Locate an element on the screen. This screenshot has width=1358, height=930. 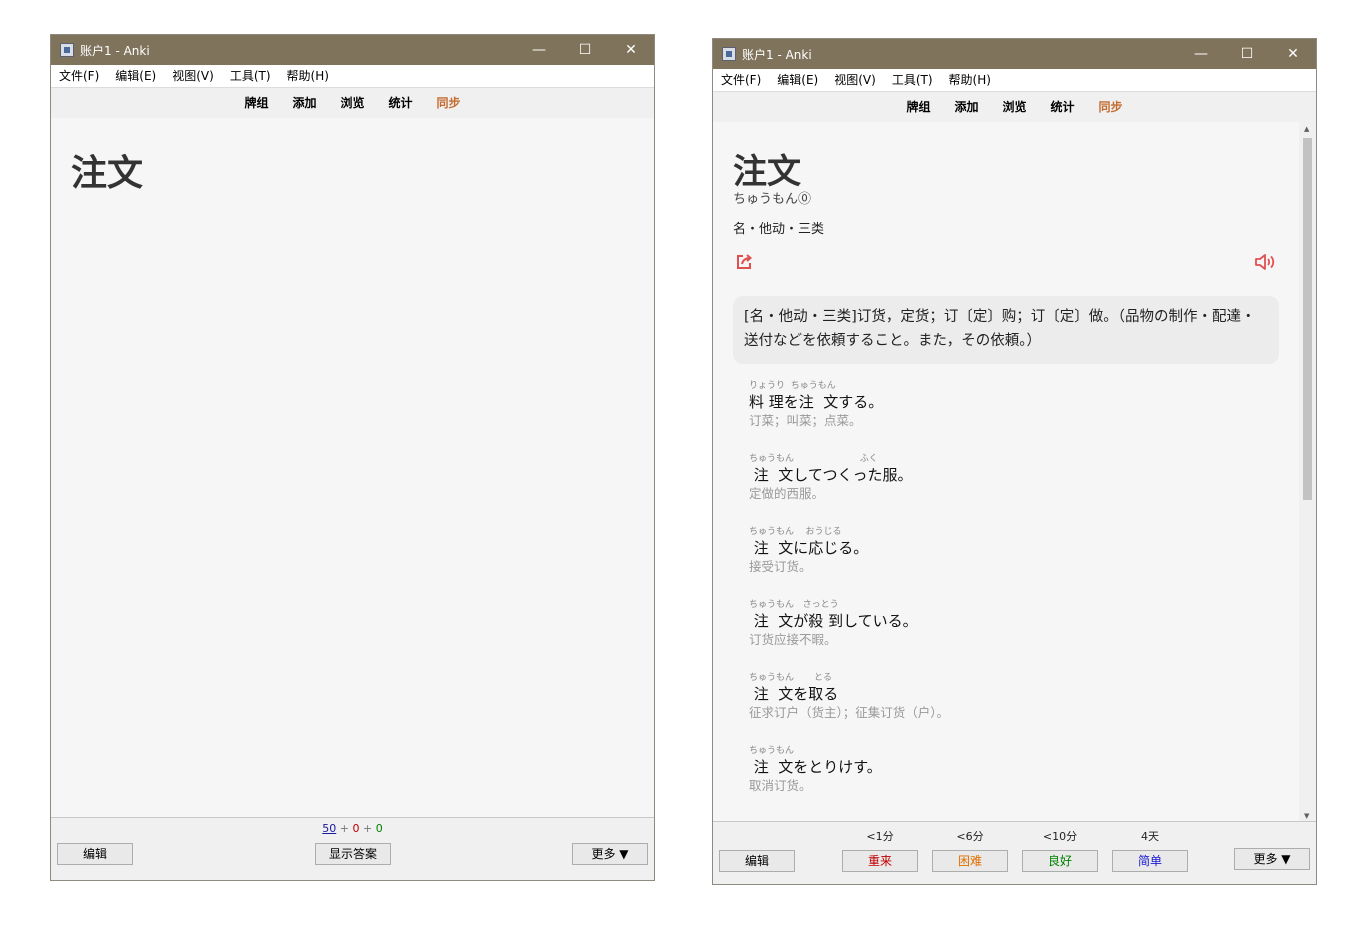
example-ruby: ちゅうもん おうじる is located at coordinates (795, 532).